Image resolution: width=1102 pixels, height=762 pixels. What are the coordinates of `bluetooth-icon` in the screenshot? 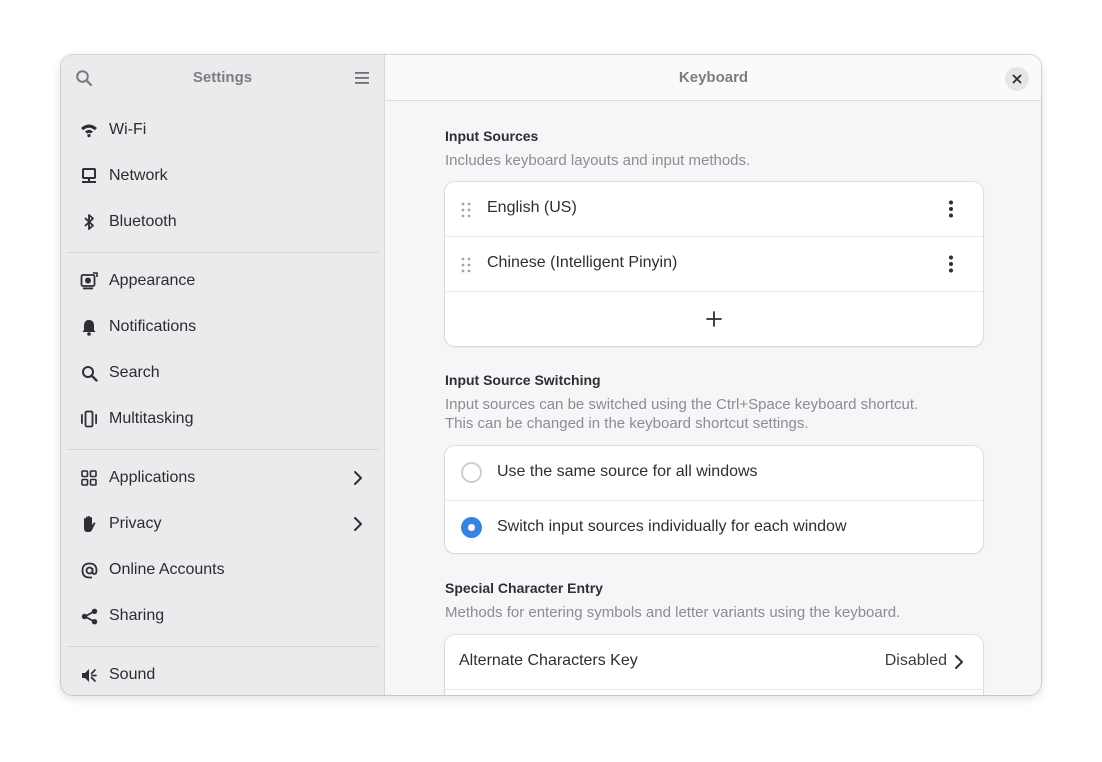 It's located at (89, 222).